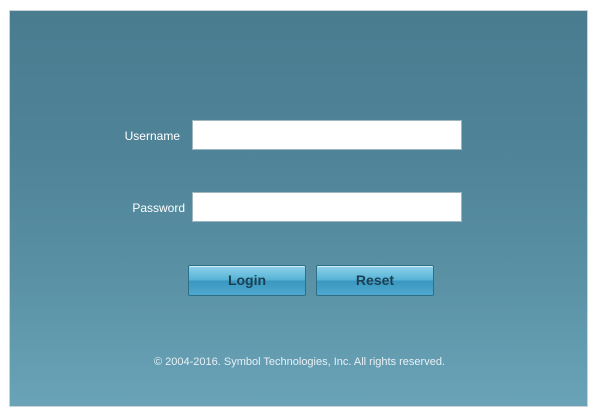  What do you see at coordinates (158, 208) in the screenshot?
I see `password-label: Password` at bounding box center [158, 208].